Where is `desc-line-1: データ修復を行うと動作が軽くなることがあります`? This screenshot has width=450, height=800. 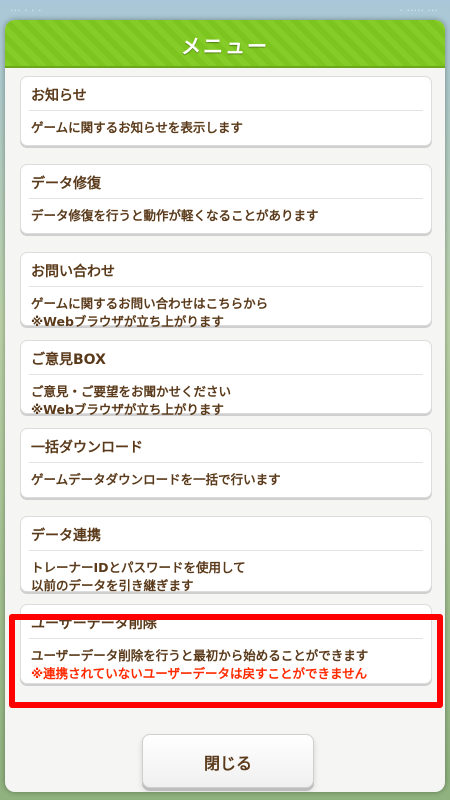
desc-line-1: データ修復を行うと動作が軽くなることがあります is located at coordinates (175, 215).